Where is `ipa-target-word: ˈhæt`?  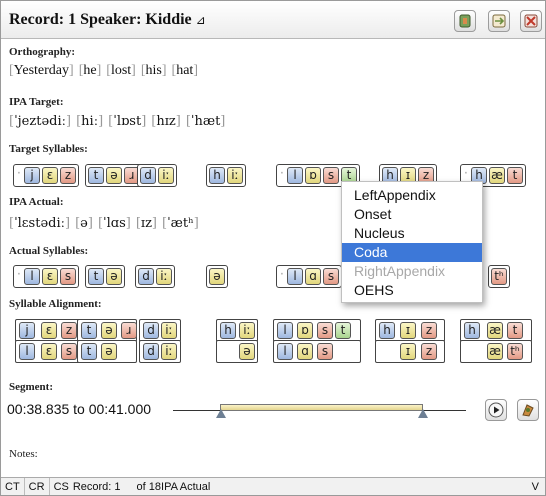
ipa-target-word: ˈhæt is located at coordinates (206, 122).